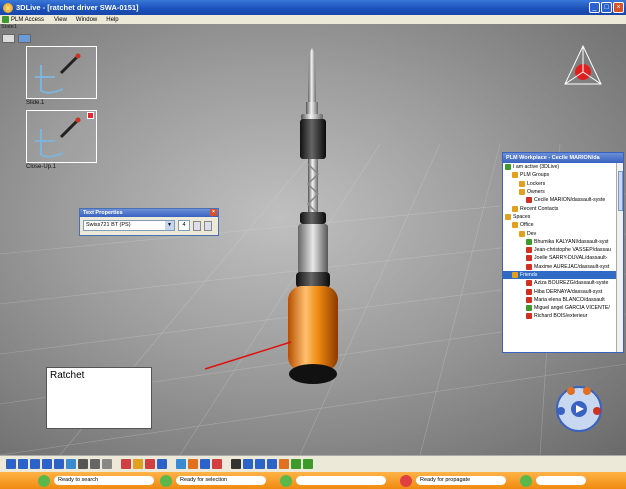  I want to click on menu-plm-access: PLM Access, so click(27, 20).